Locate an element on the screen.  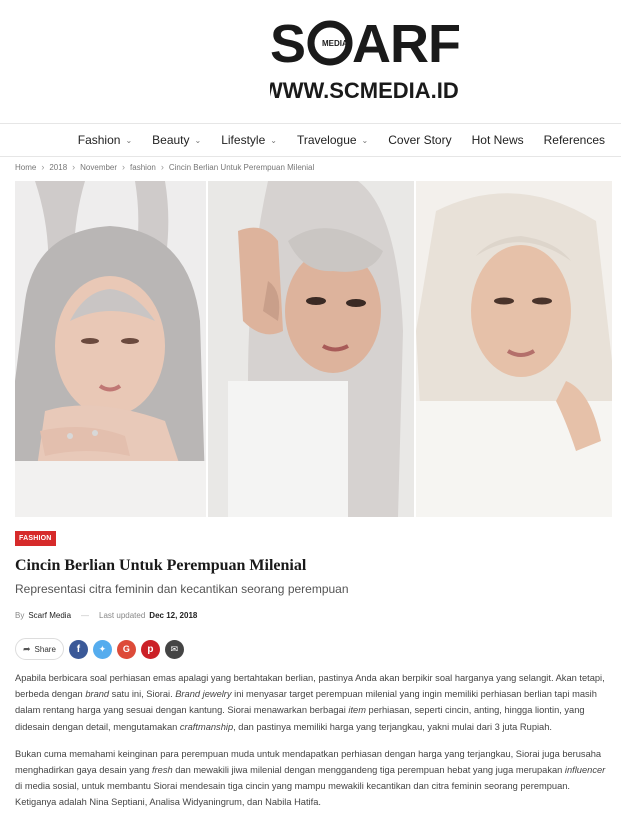
share-button: ➦ Share is located at coordinates (39, 649).